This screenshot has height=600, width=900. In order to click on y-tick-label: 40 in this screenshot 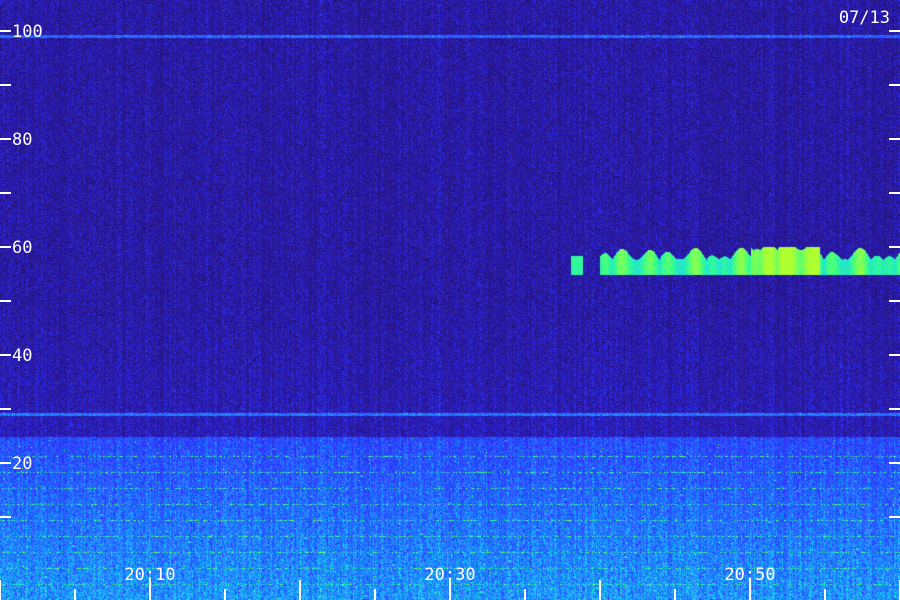, I will do `click(22, 356)`.